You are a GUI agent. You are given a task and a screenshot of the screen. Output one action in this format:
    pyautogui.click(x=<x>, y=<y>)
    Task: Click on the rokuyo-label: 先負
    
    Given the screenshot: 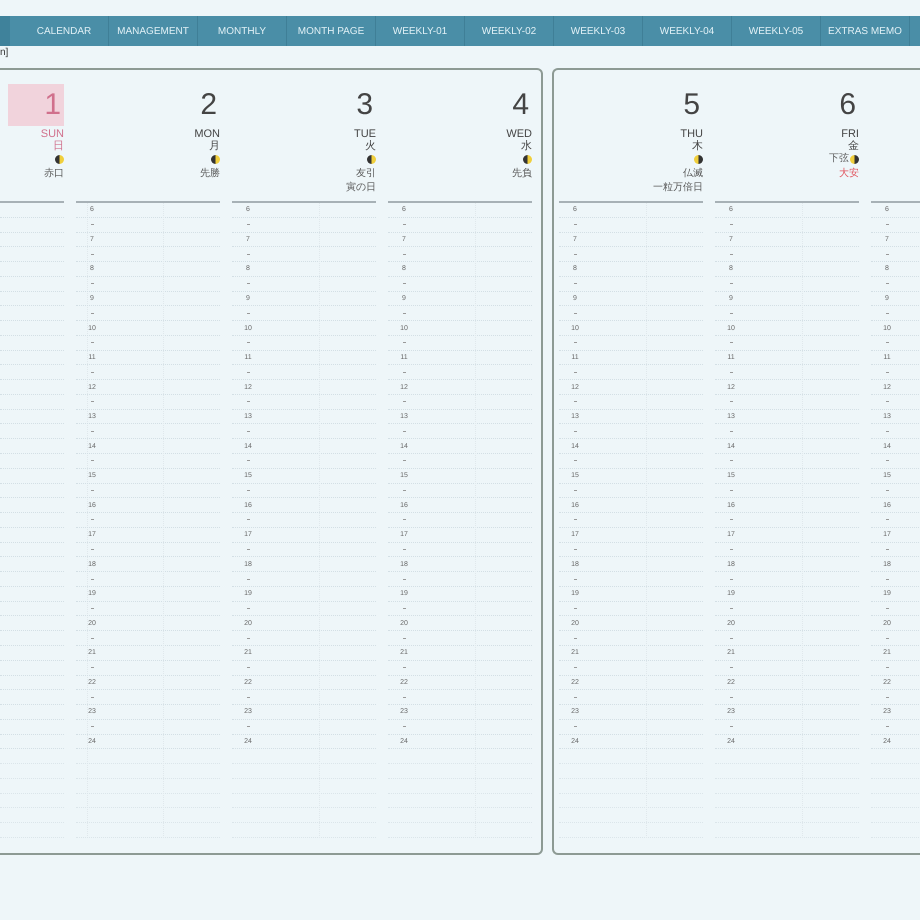 What is the action you would take?
    pyautogui.click(x=522, y=174)
    